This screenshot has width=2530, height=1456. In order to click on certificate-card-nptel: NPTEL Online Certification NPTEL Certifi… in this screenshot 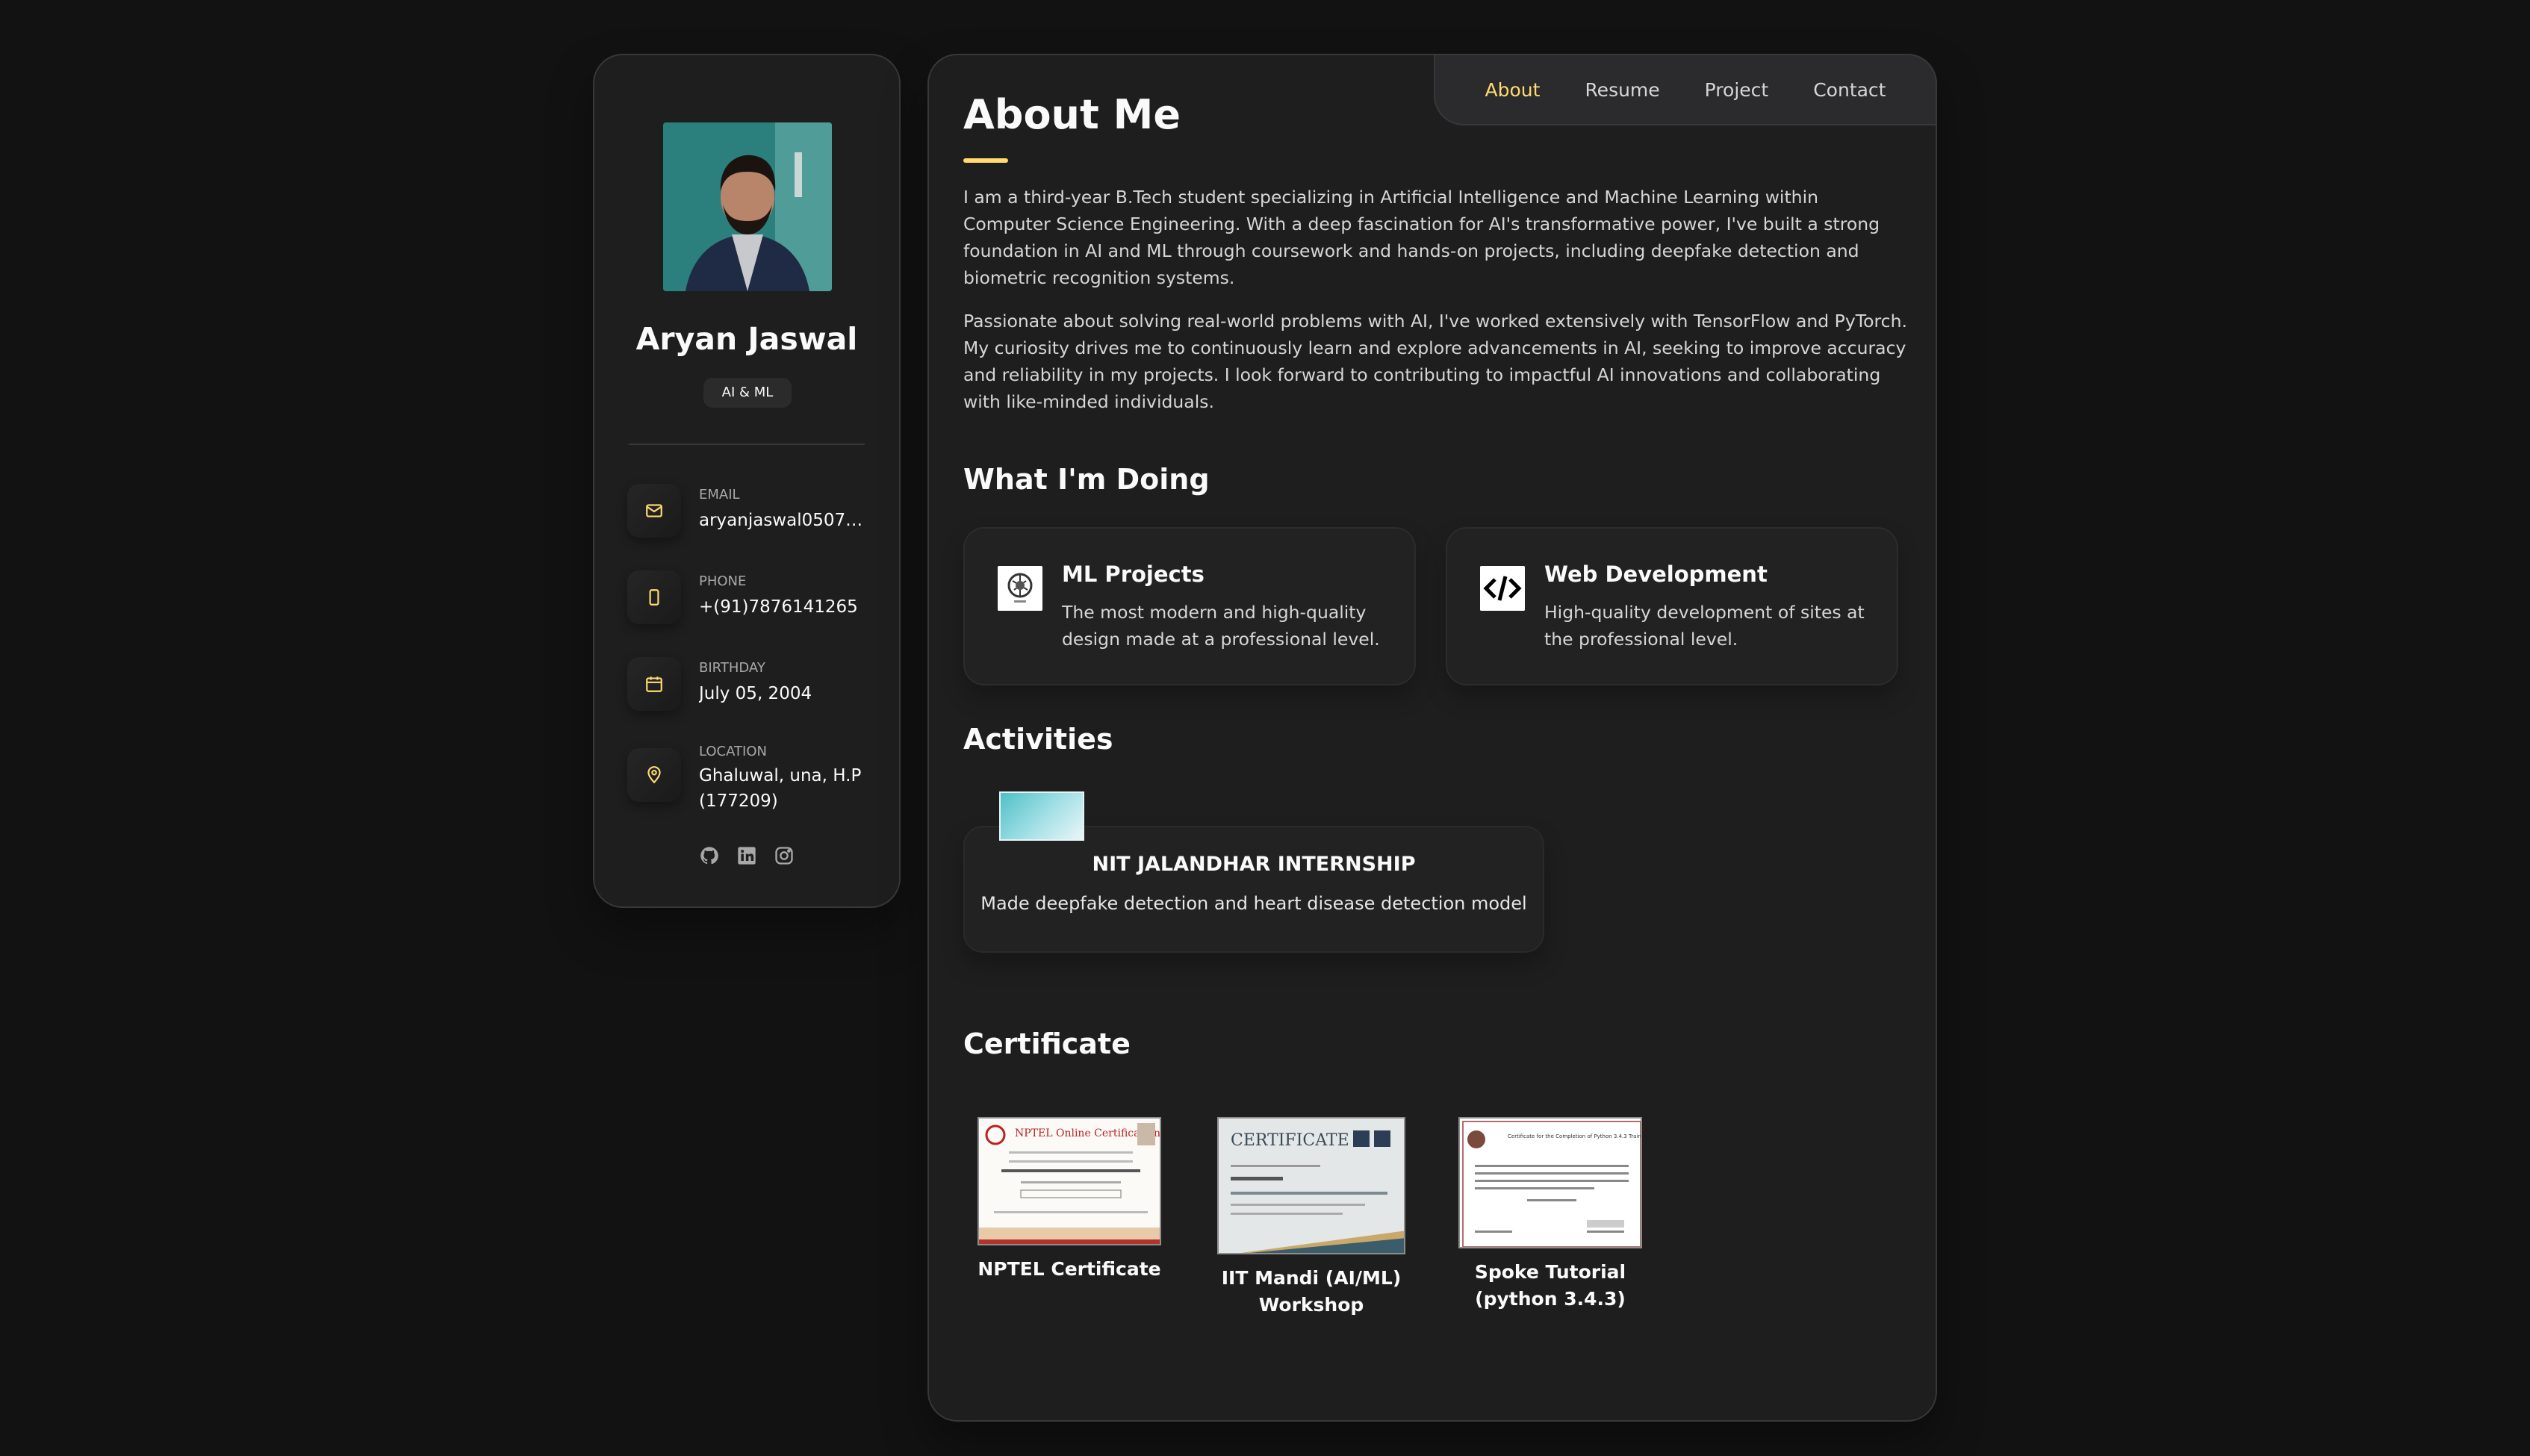, I will do `click(1069, 1200)`.